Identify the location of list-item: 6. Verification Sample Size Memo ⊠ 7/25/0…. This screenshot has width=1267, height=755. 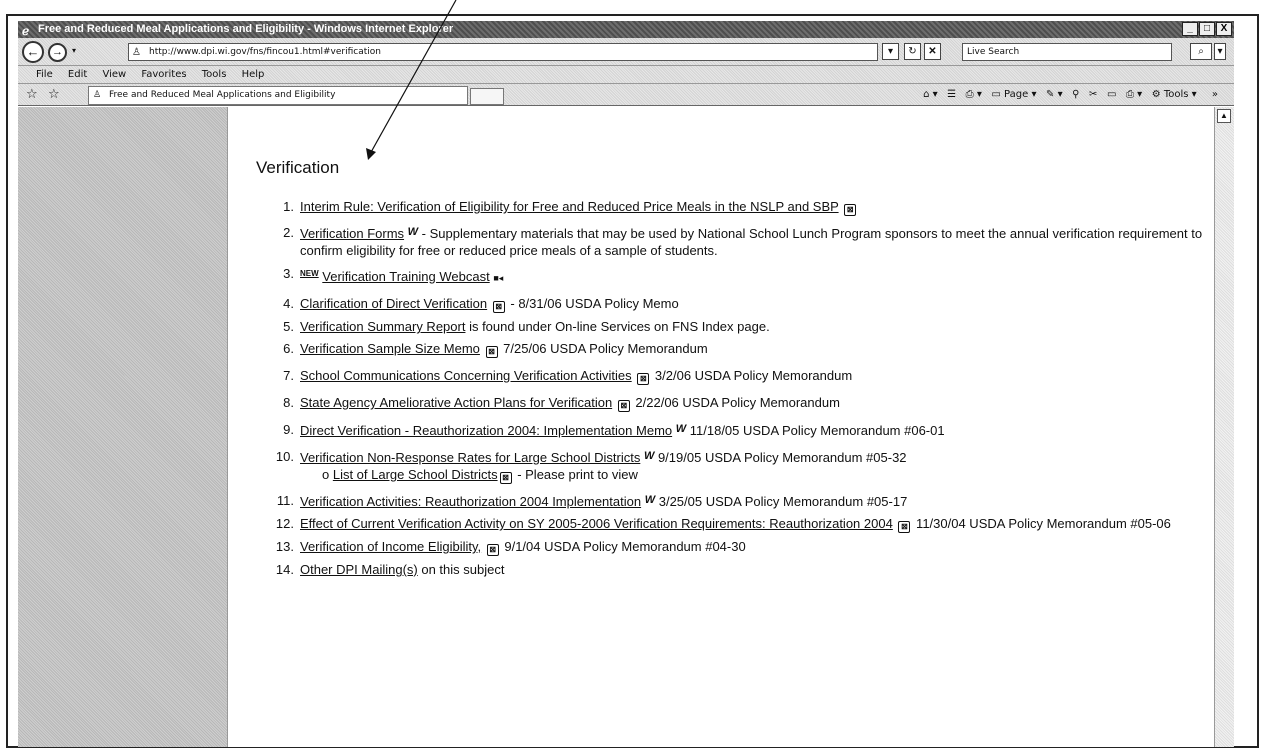
(745, 349).